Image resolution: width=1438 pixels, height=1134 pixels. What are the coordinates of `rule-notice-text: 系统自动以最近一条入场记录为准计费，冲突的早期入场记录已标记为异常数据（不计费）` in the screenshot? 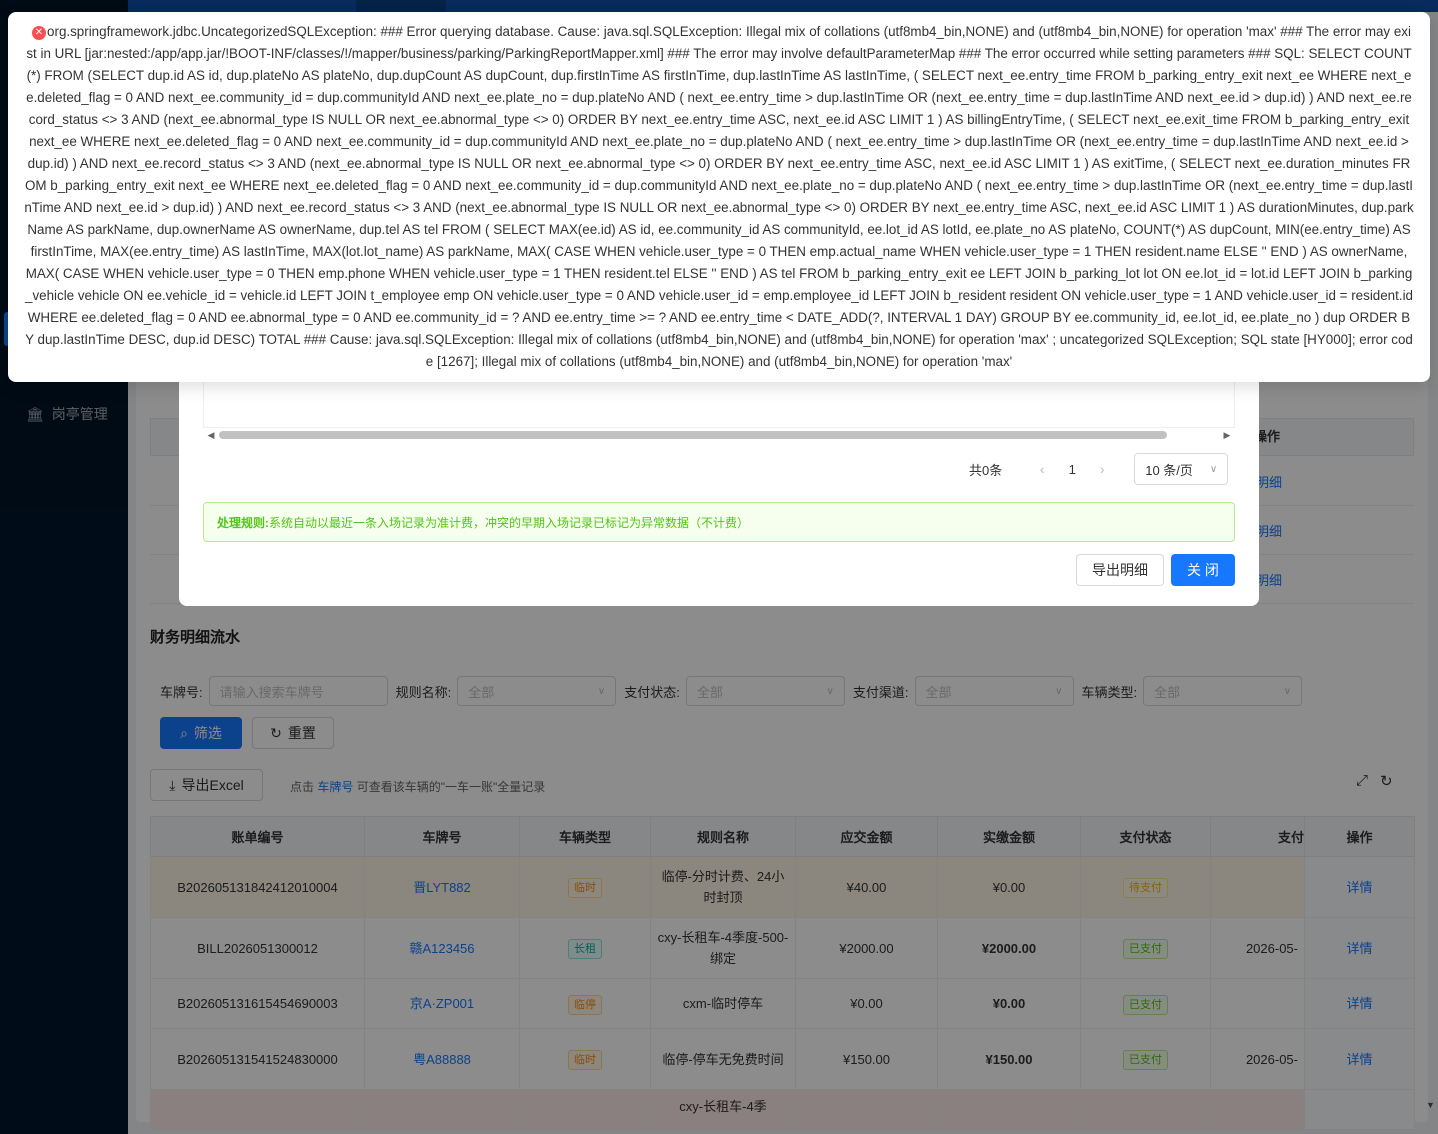 It's located at (509, 522).